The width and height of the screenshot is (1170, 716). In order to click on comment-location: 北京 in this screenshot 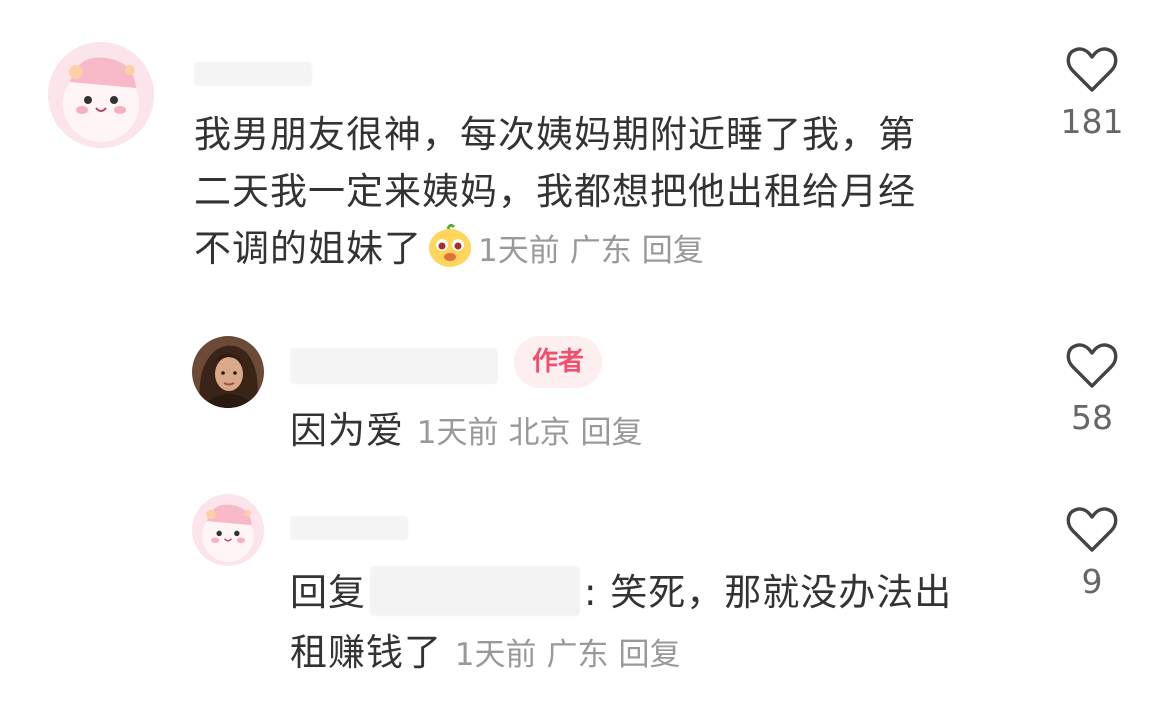, I will do `click(539, 433)`.